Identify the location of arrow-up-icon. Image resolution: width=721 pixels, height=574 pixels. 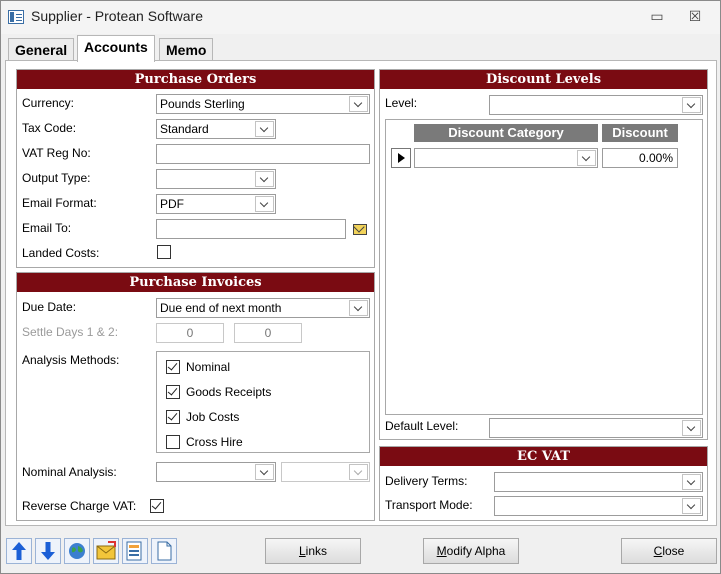
(19, 551).